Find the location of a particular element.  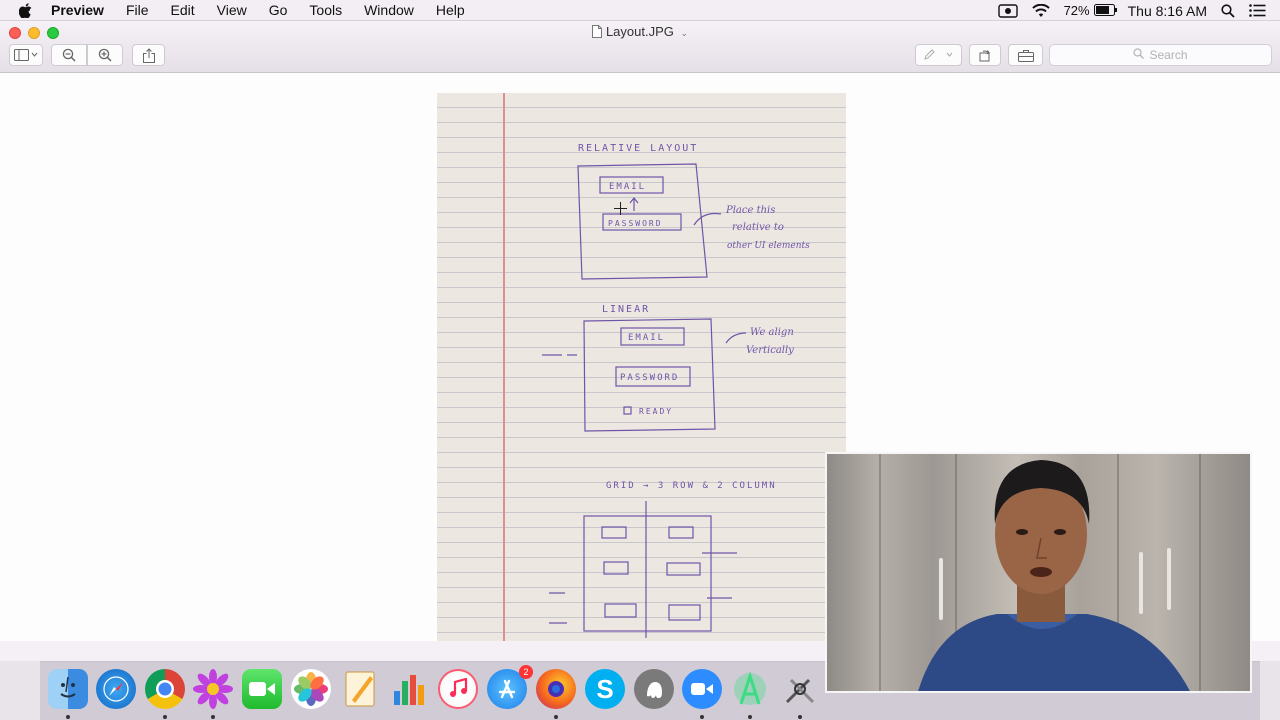

firefox-icon is located at coordinates (556, 689).